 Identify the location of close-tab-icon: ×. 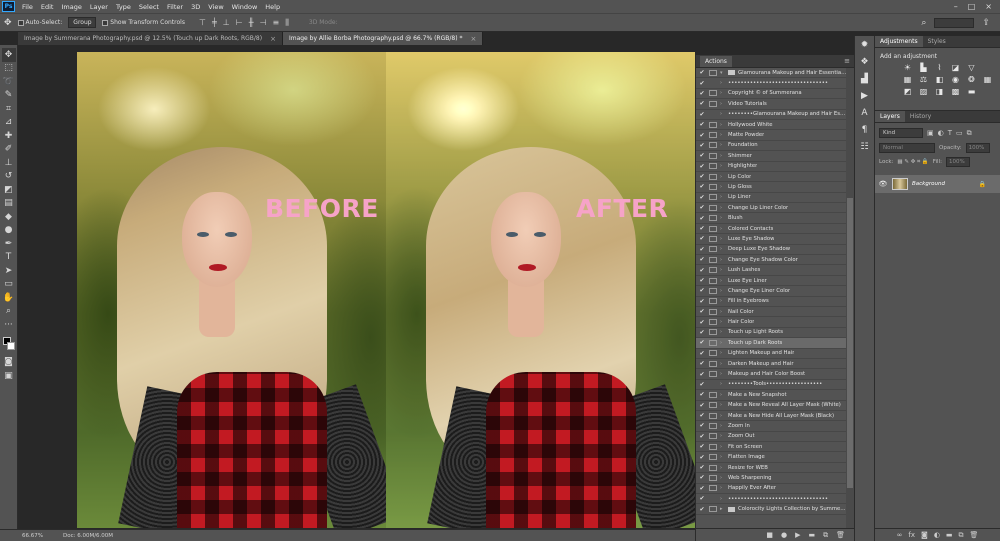
(473, 39).